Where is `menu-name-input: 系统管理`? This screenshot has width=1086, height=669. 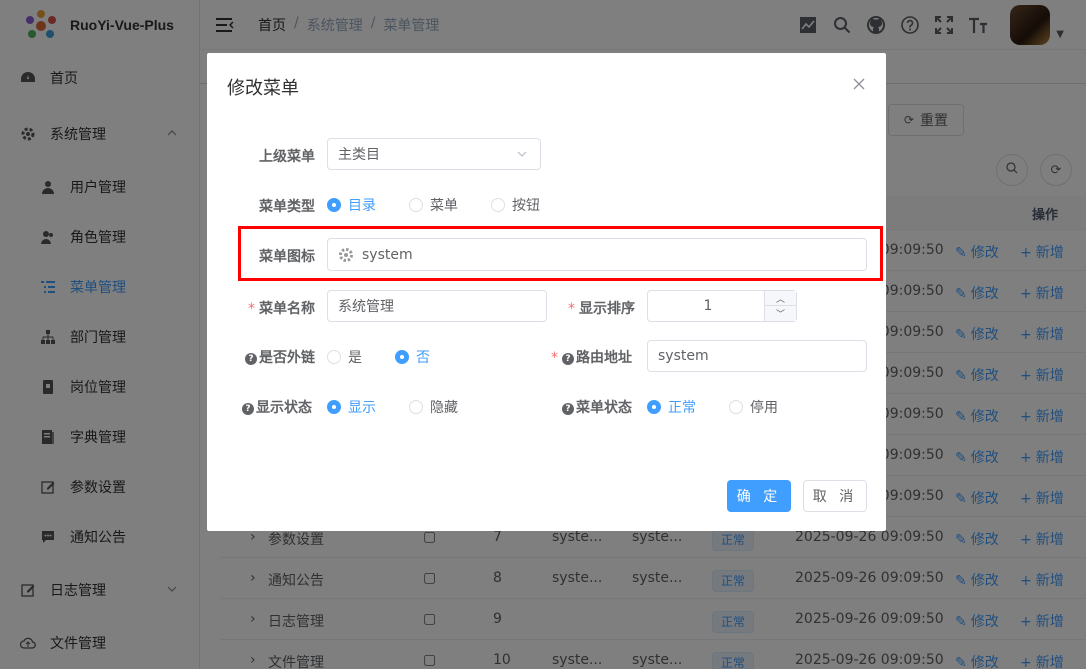
menu-name-input: 系统管理 is located at coordinates (437, 306).